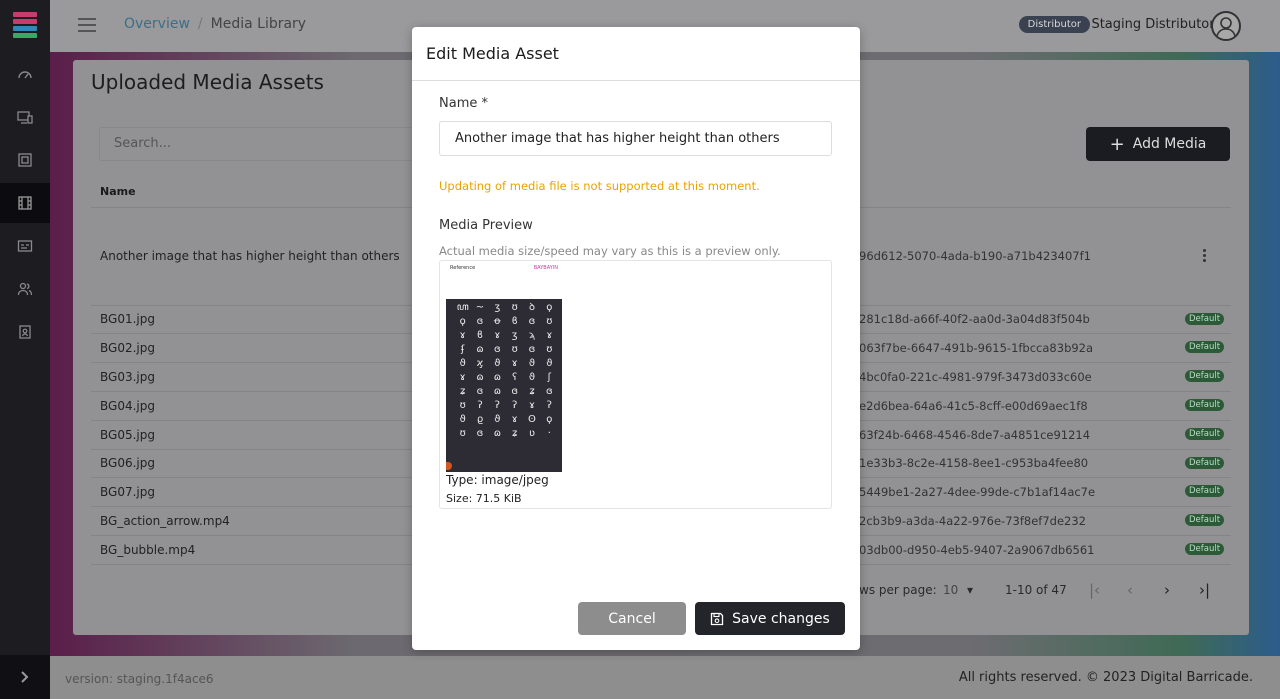  What do you see at coordinates (486, 225) in the screenshot?
I see `media-preview-label: Media Preview` at bounding box center [486, 225].